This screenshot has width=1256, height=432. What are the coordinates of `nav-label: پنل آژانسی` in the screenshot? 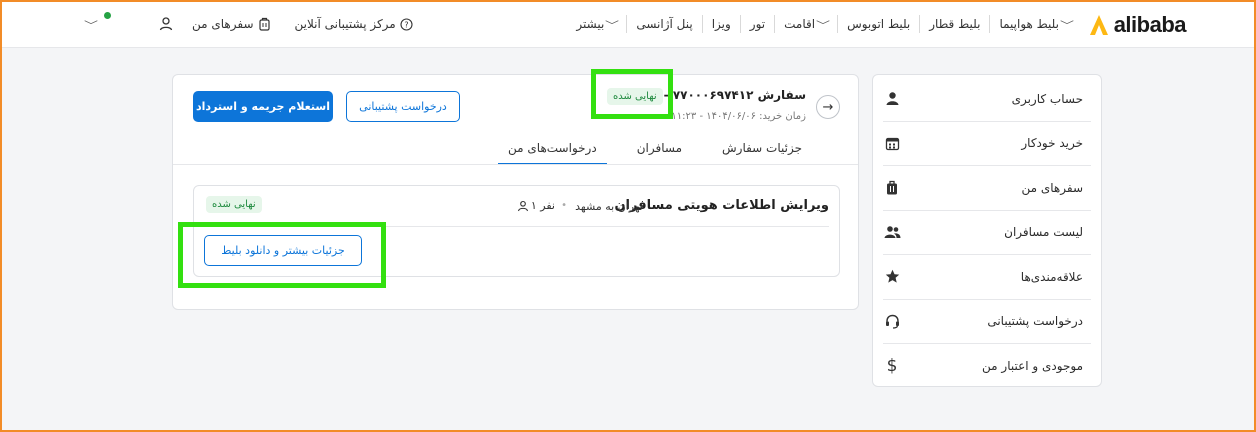 It's located at (664, 24).